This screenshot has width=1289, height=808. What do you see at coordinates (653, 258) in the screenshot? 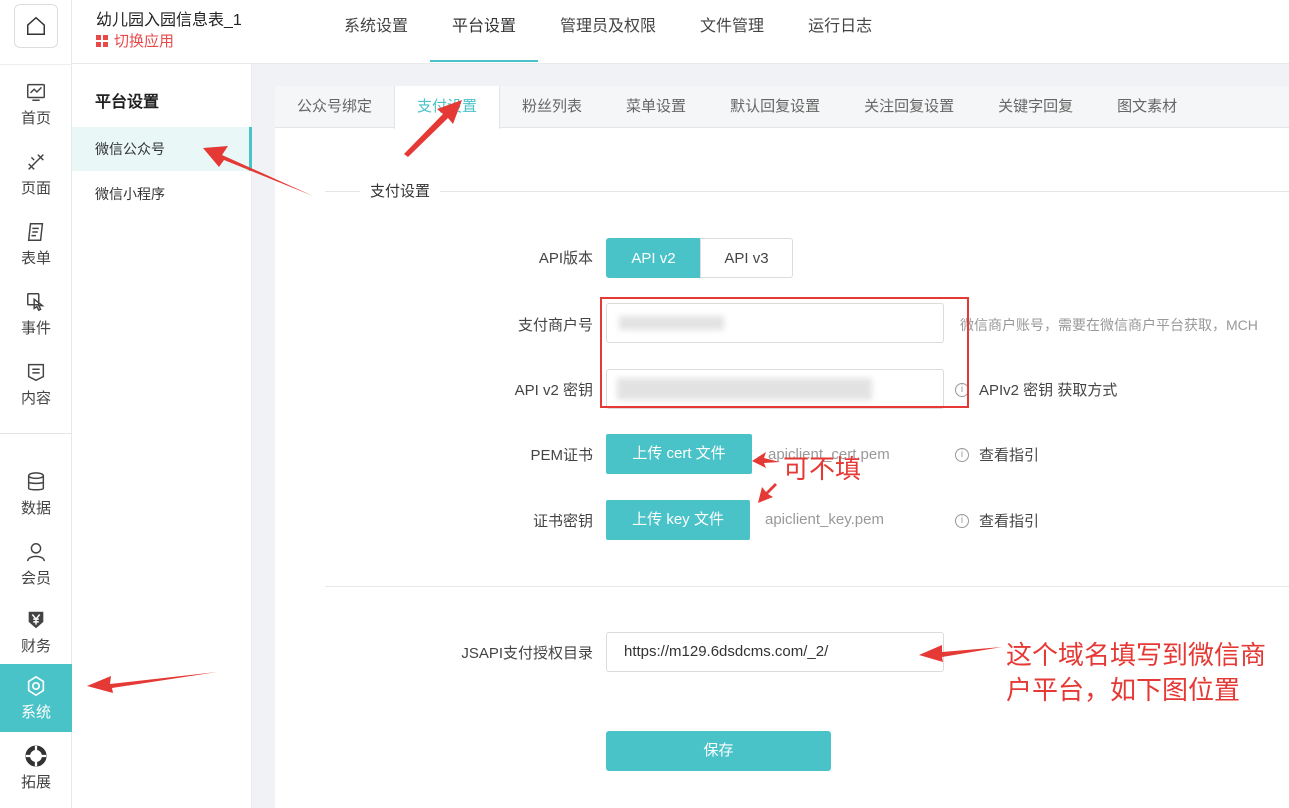
I see `api-v2-option: API v2` at bounding box center [653, 258].